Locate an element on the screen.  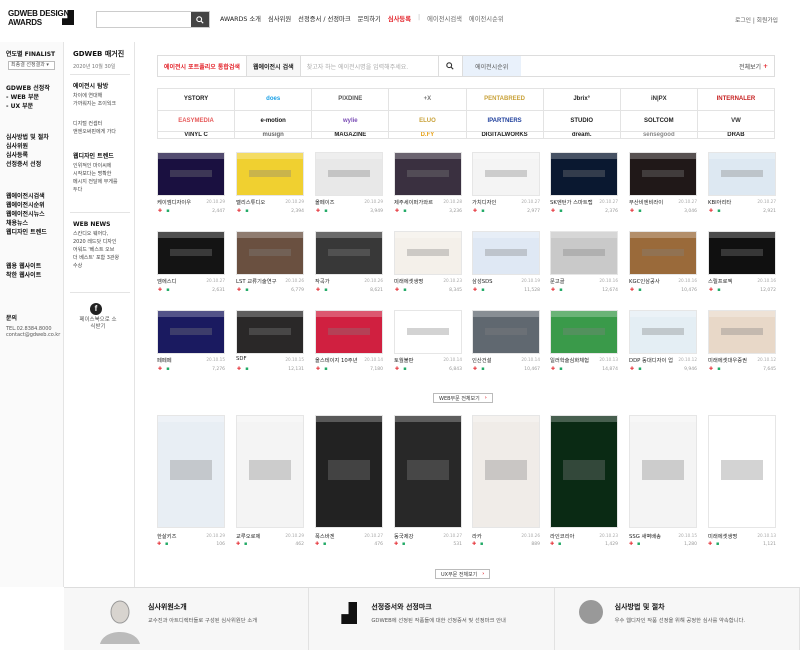
agency-logo: MAGAZINE is located at coordinates (351, 135).